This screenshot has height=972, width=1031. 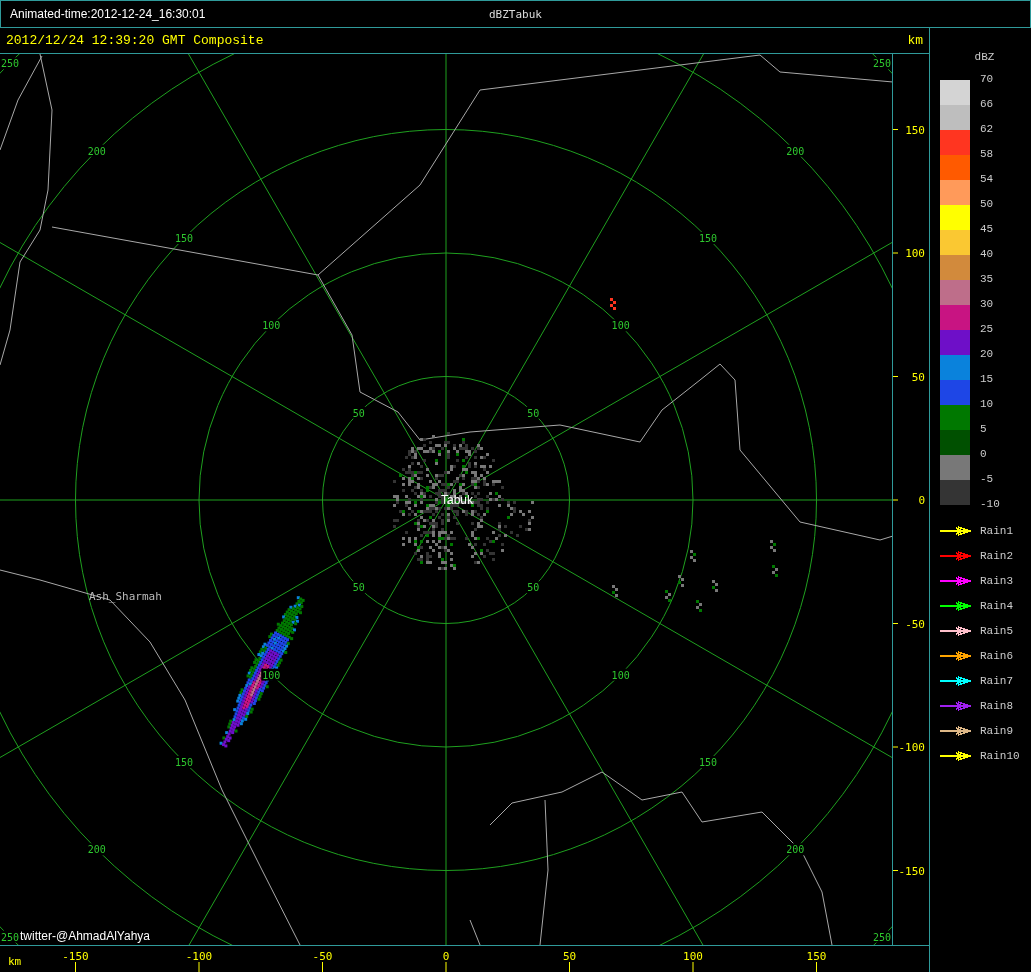 What do you see at coordinates (996, 606) in the screenshot?
I see `track-label: Rain4` at bounding box center [996, 606].